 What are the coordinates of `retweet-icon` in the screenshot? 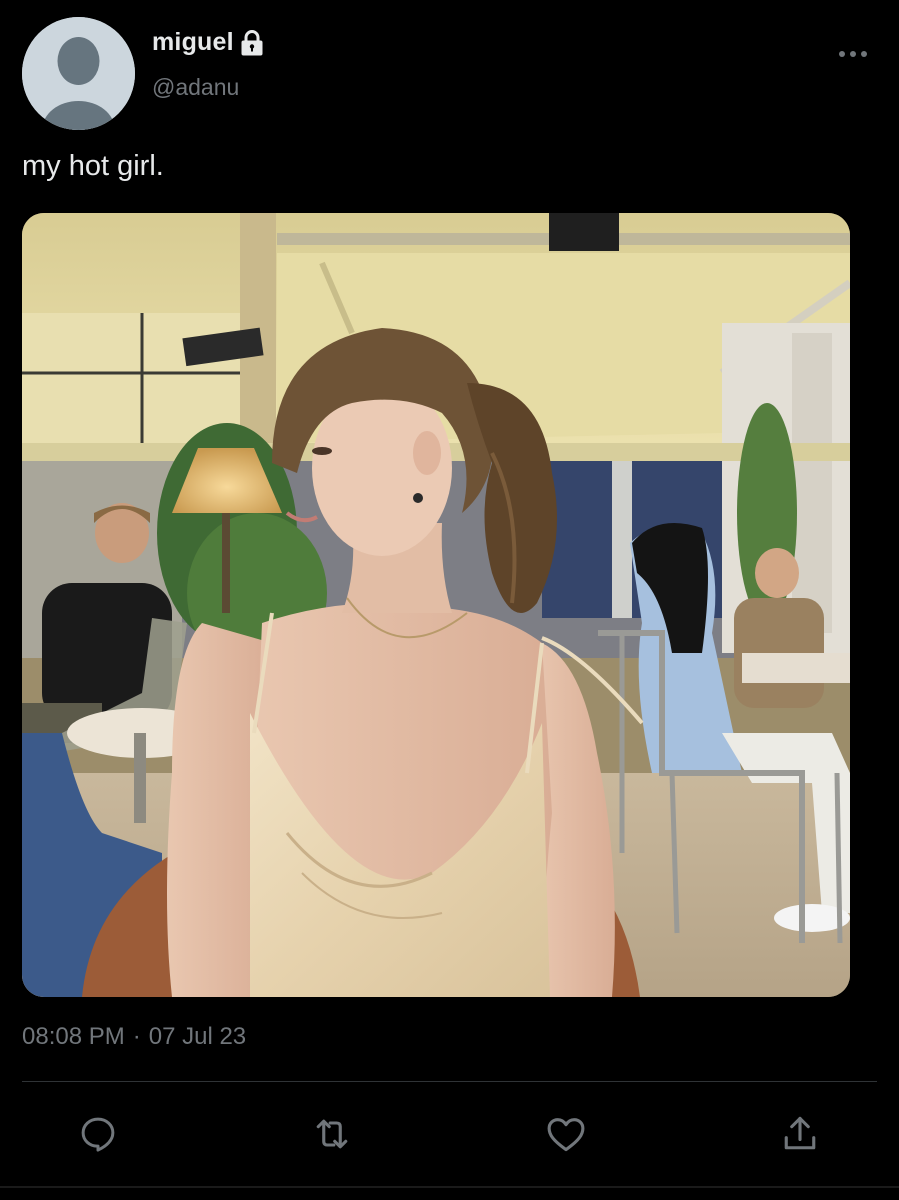 It's located at (332, 1134).